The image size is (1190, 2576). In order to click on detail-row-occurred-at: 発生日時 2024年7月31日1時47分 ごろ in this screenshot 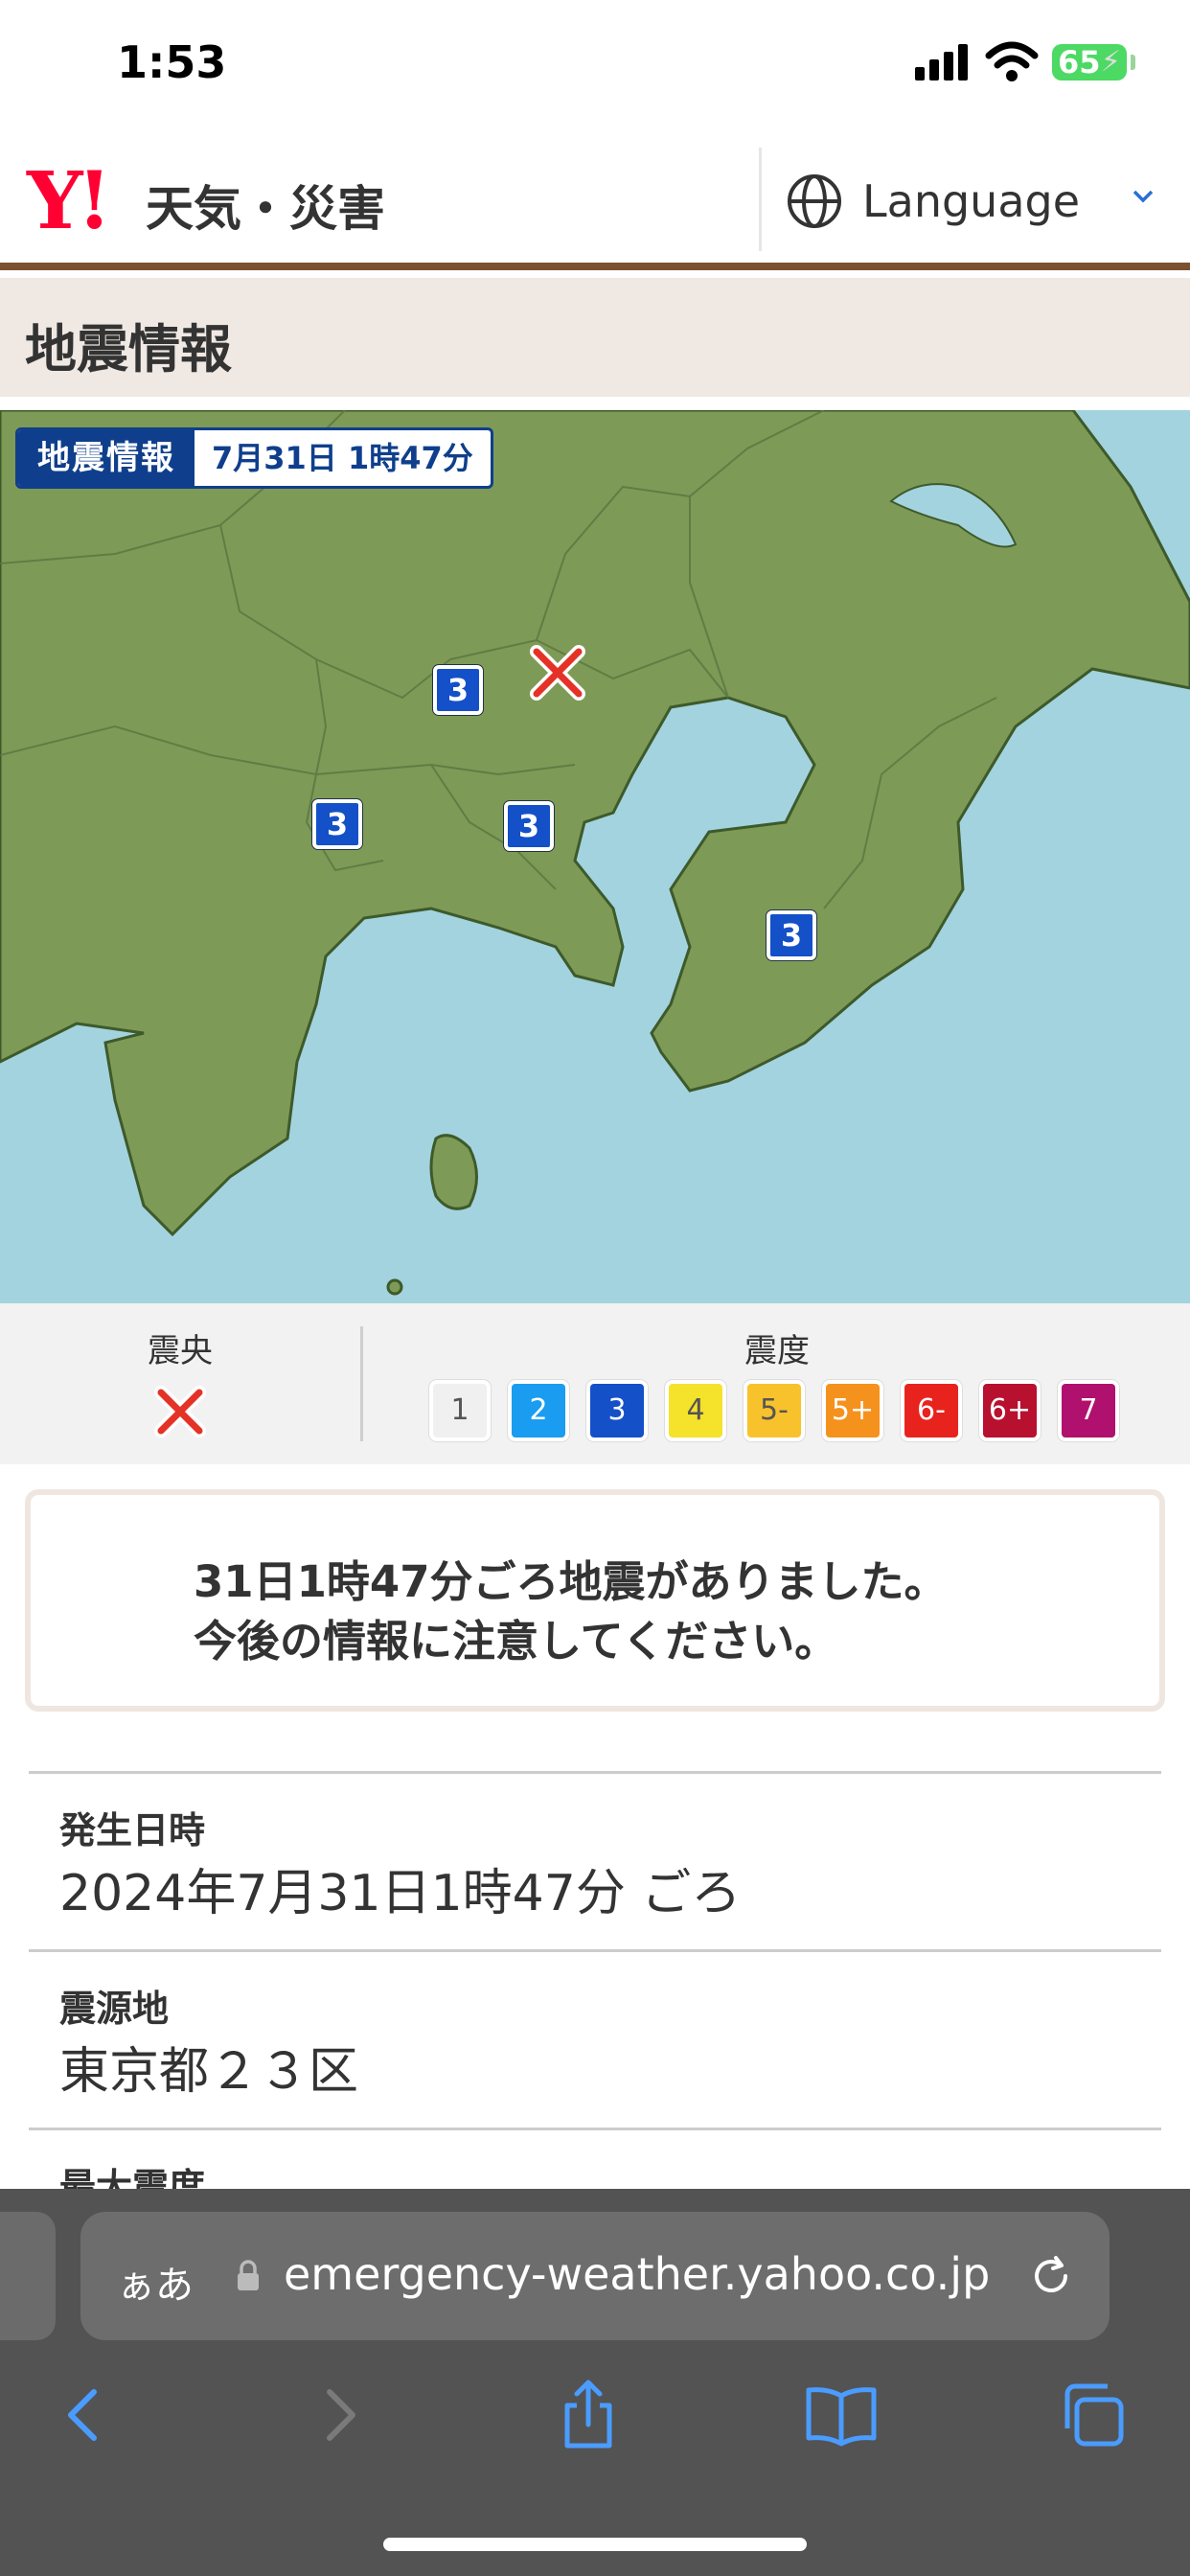, I will do `click(595, 1860)`.